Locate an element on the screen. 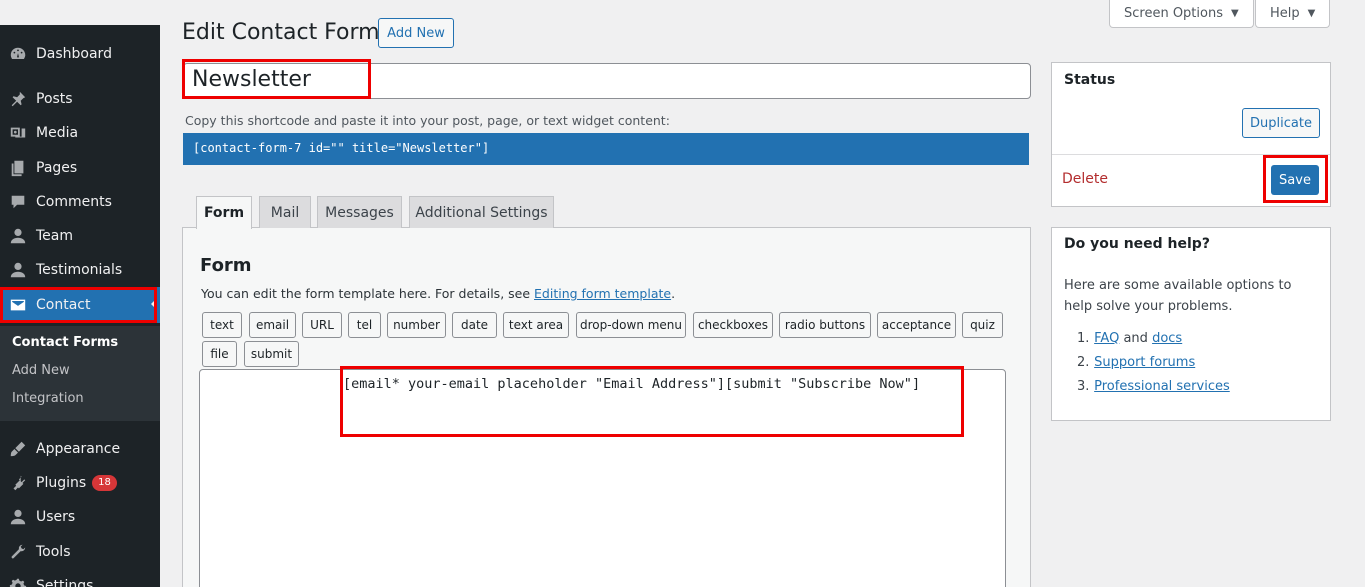  save-button: Save is located at coordinates (1295, 180).